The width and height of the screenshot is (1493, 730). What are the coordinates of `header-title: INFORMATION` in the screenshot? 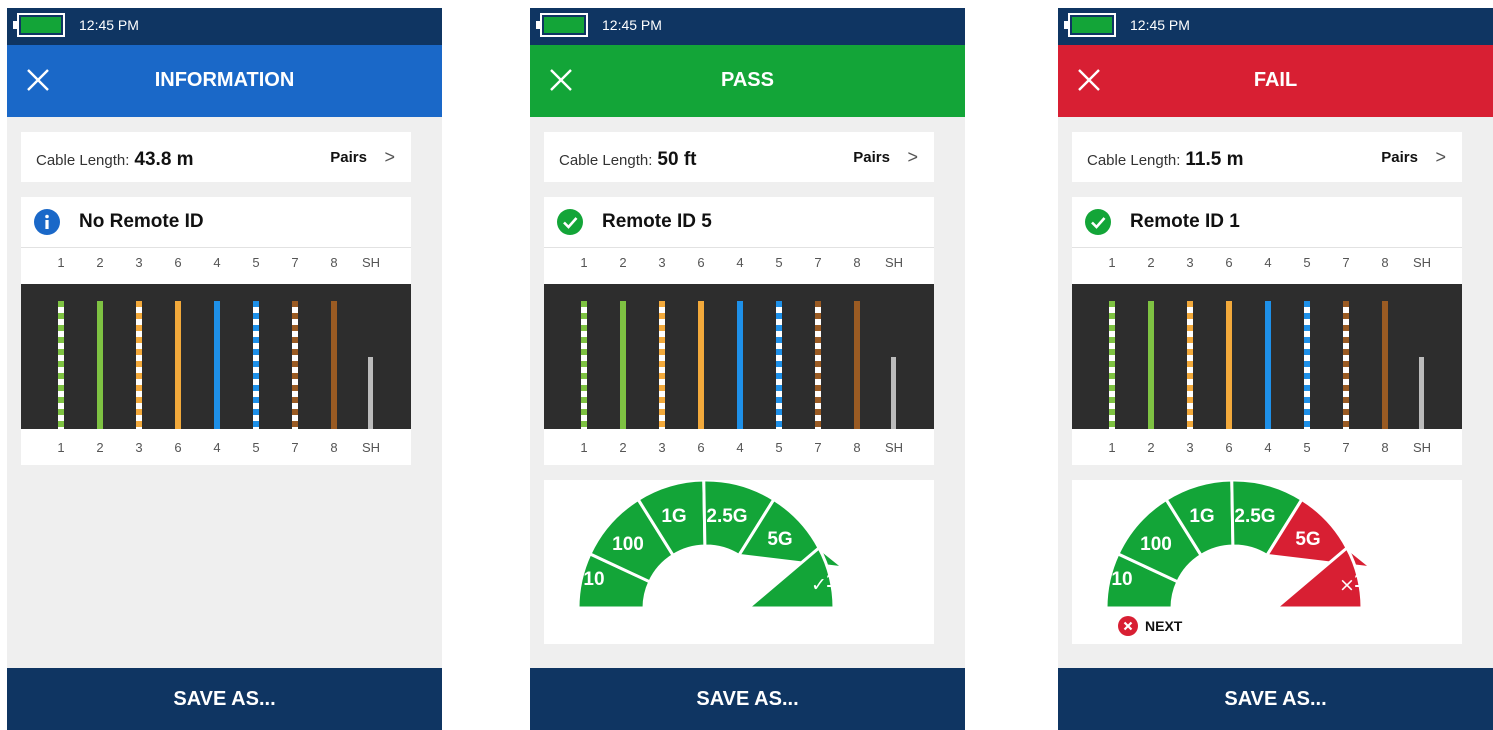 It's located at (224, 80).